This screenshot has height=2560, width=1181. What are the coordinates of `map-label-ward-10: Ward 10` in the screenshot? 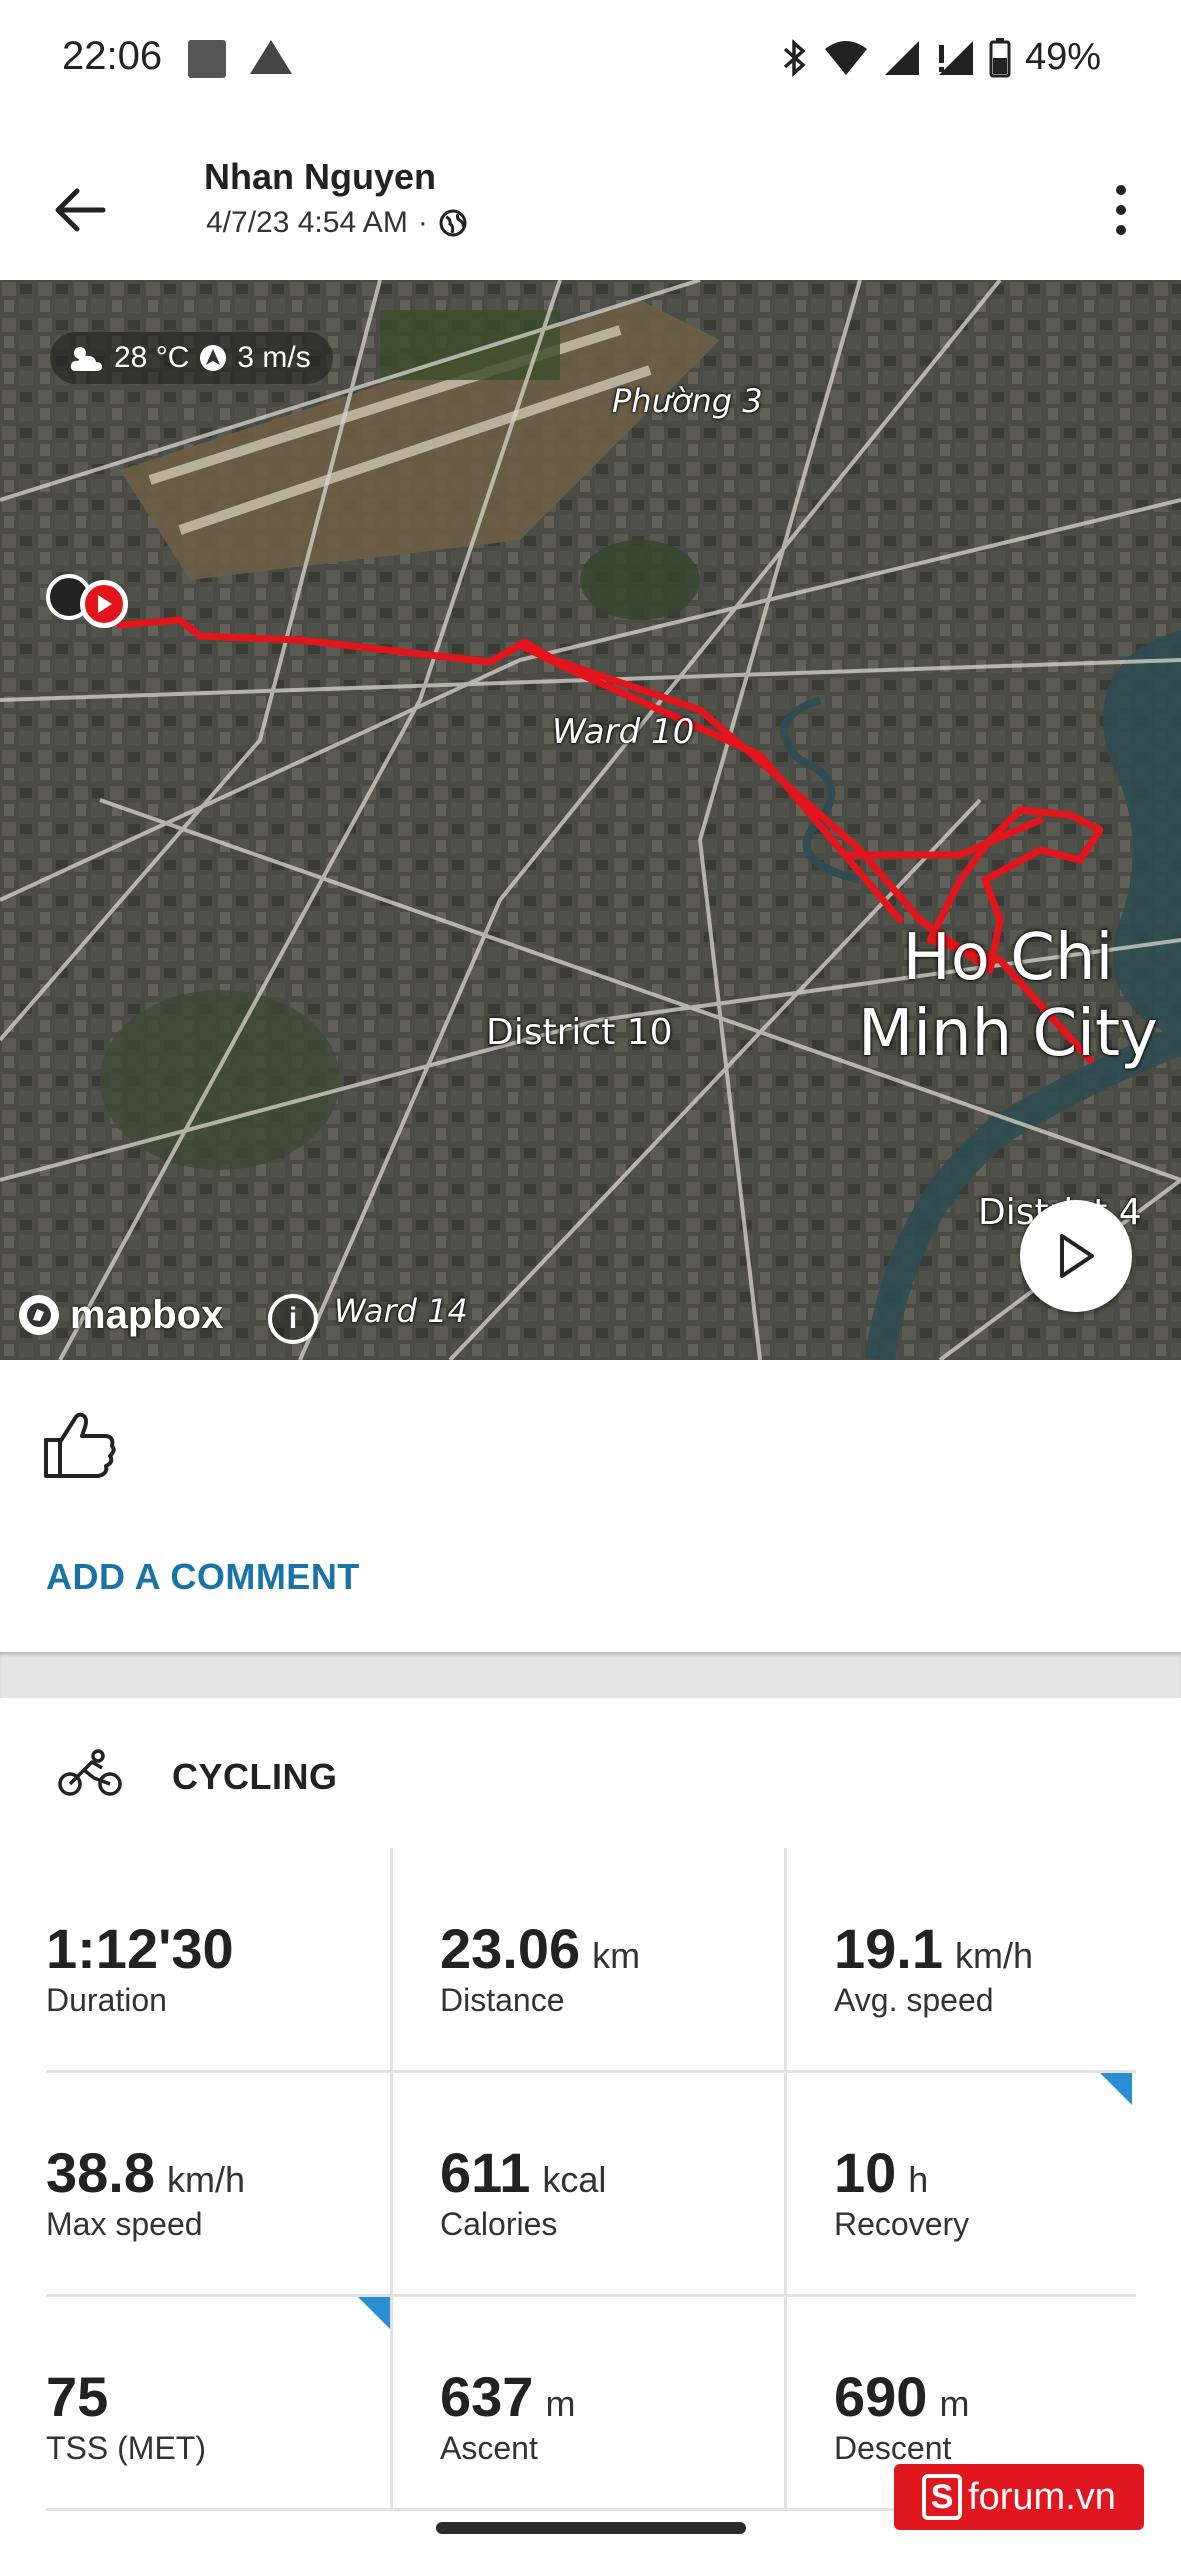 It's located at (623, 732).